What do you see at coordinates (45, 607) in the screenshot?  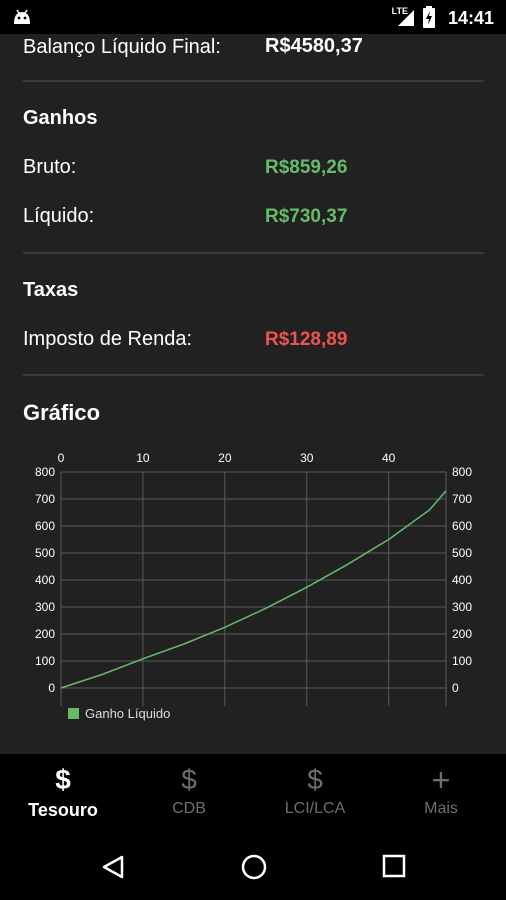 I see `y-tick-label-left: 300` at bounding box center [45, 607].